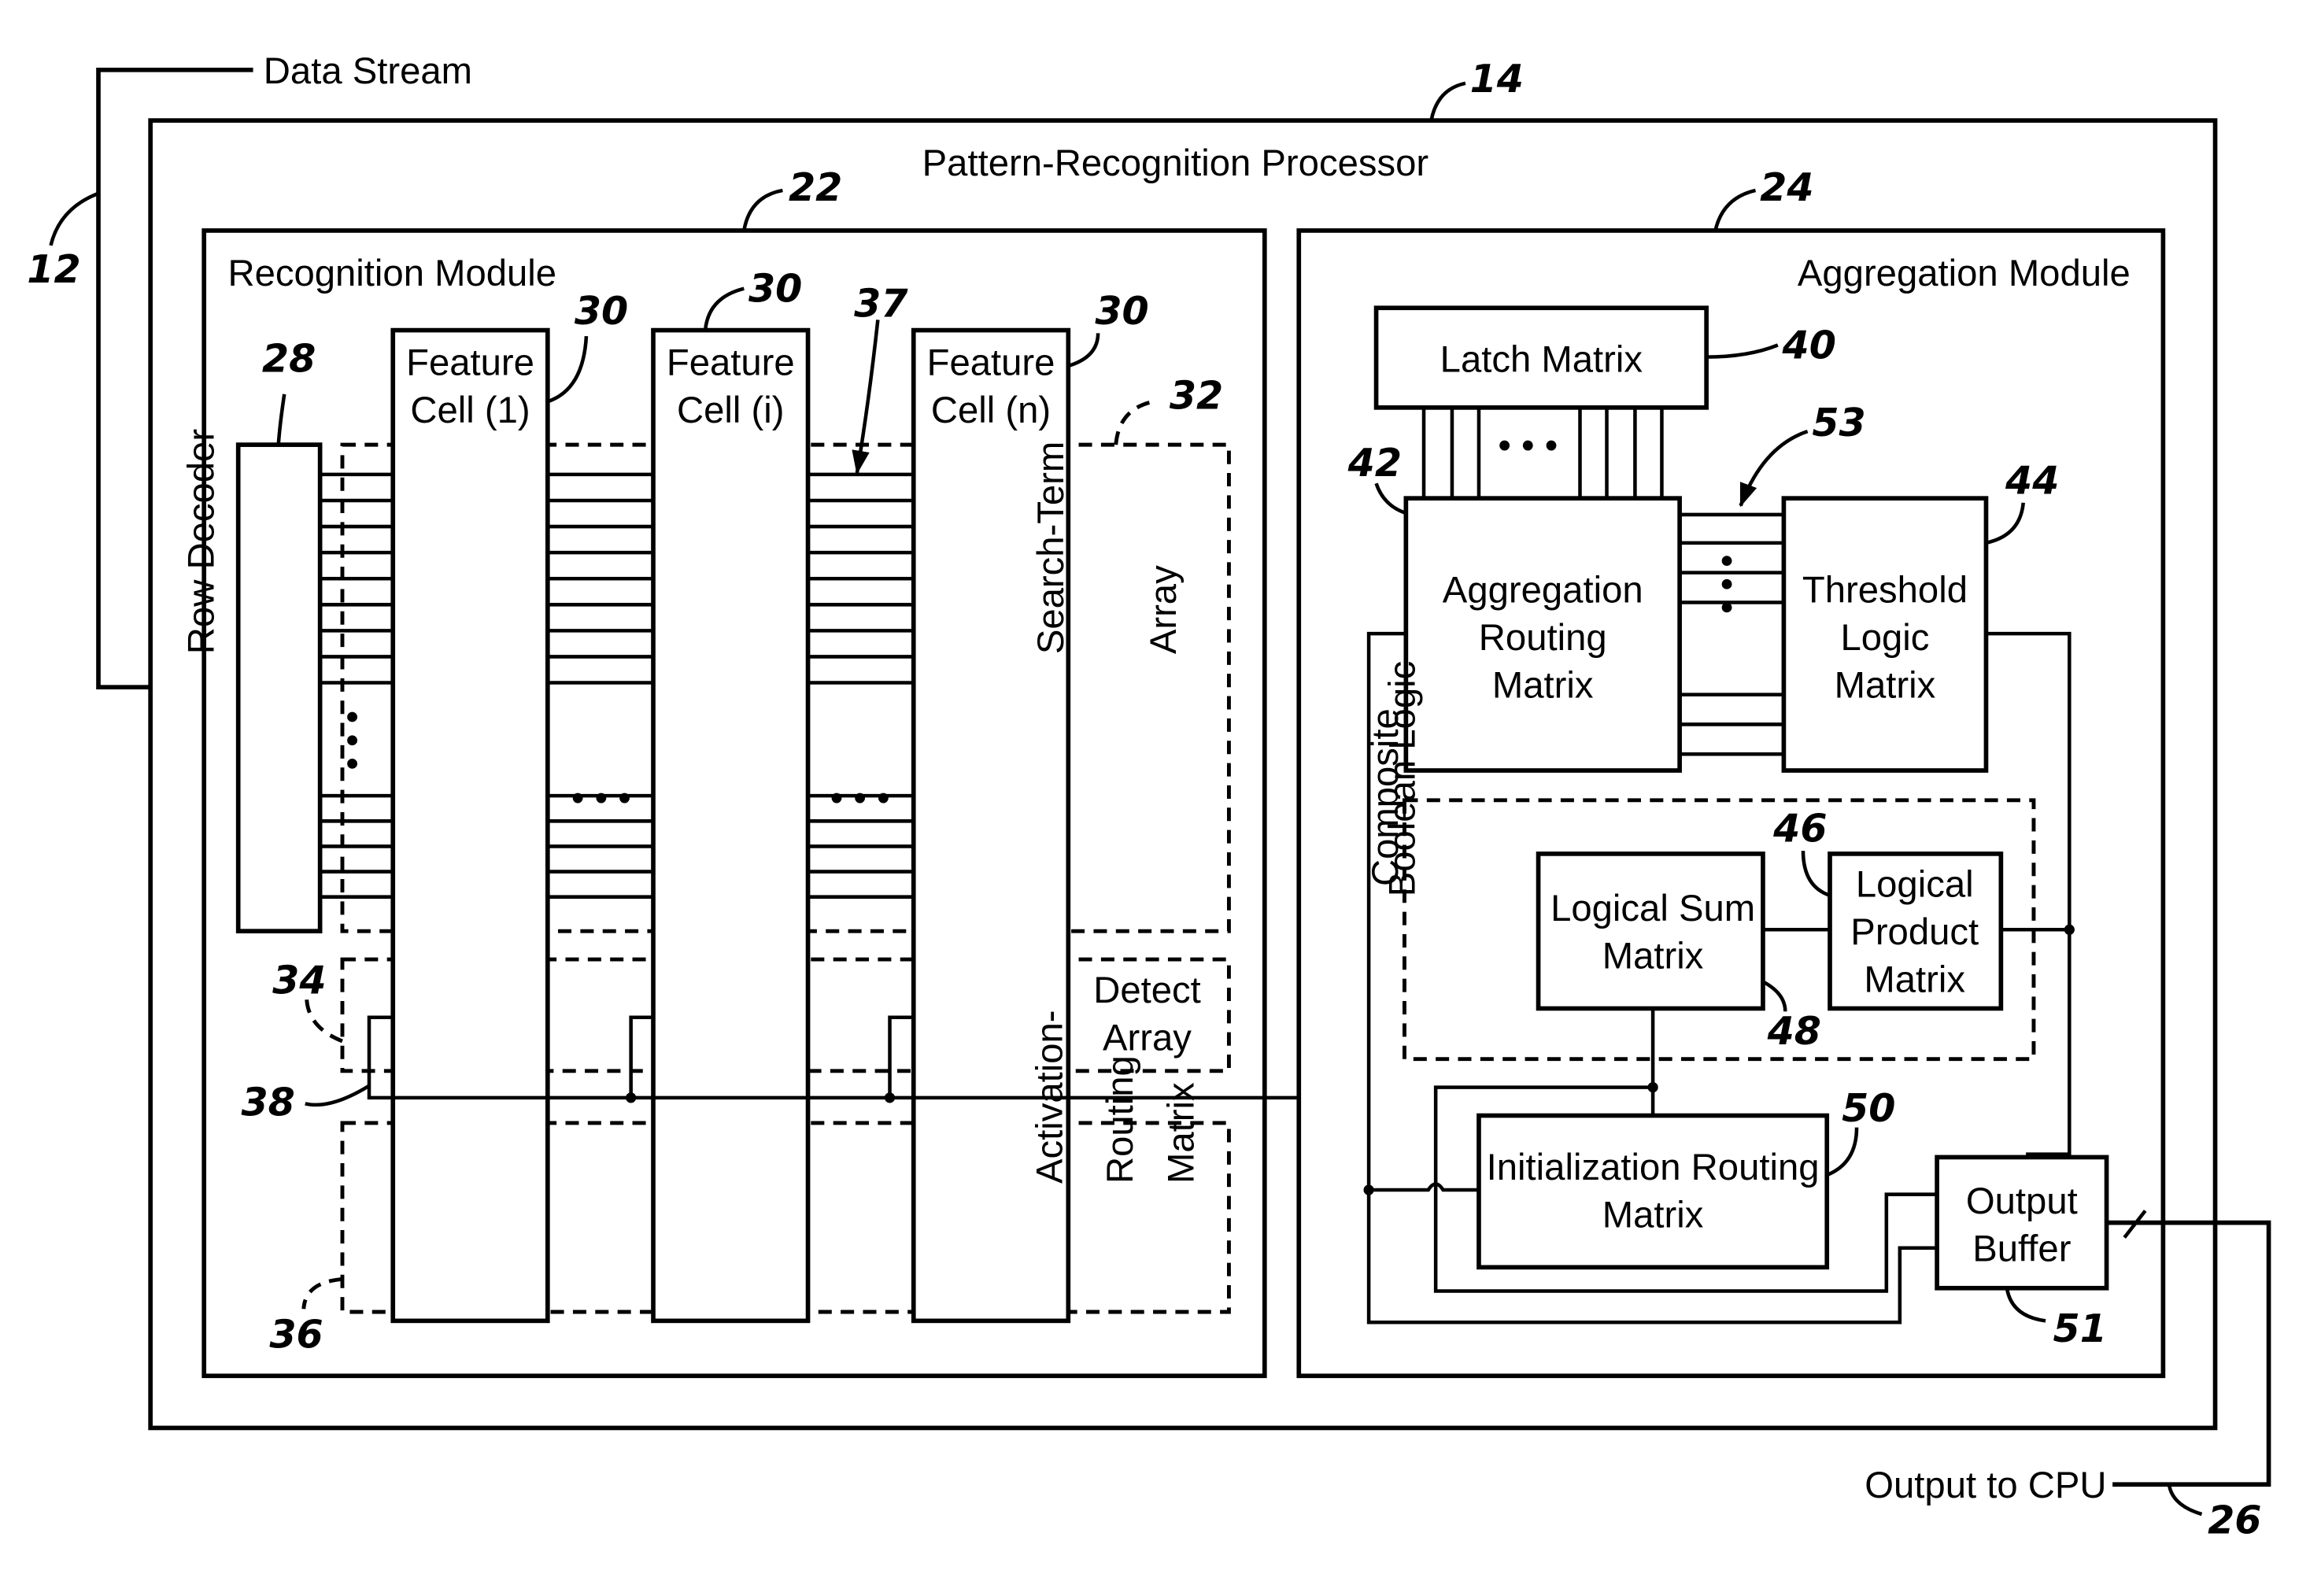  Describe the element at coordinates (1885, 590) in the screenshot. I see `tlm-line1: Threshold` at that location.